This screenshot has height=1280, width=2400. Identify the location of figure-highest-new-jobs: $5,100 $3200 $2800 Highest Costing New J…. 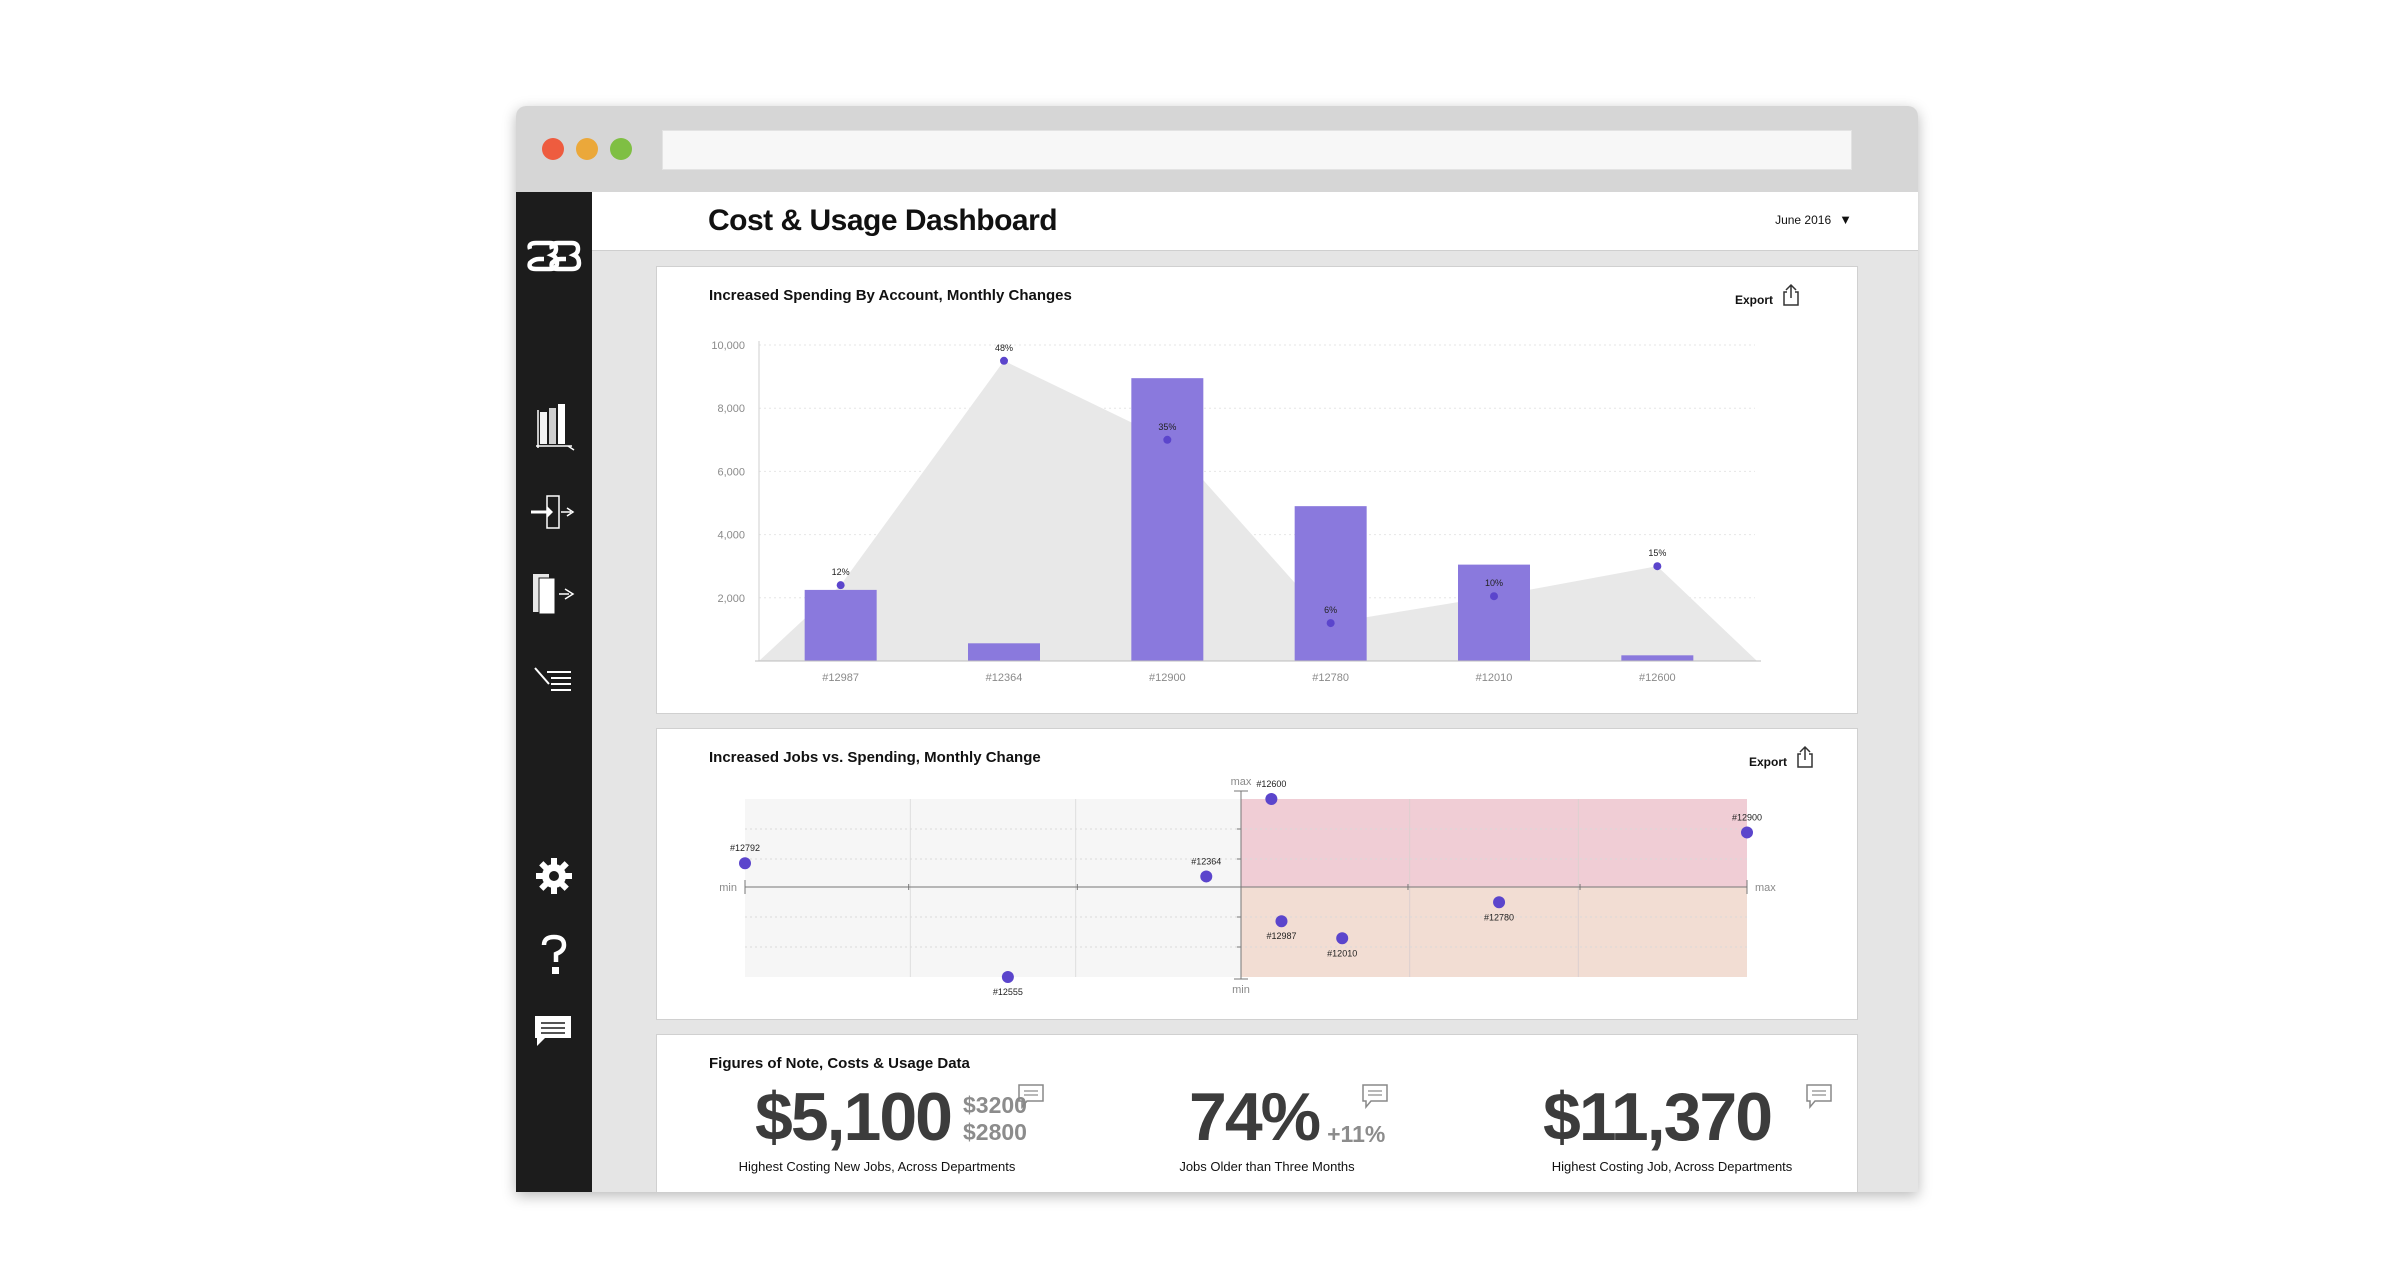
(877, 1128).